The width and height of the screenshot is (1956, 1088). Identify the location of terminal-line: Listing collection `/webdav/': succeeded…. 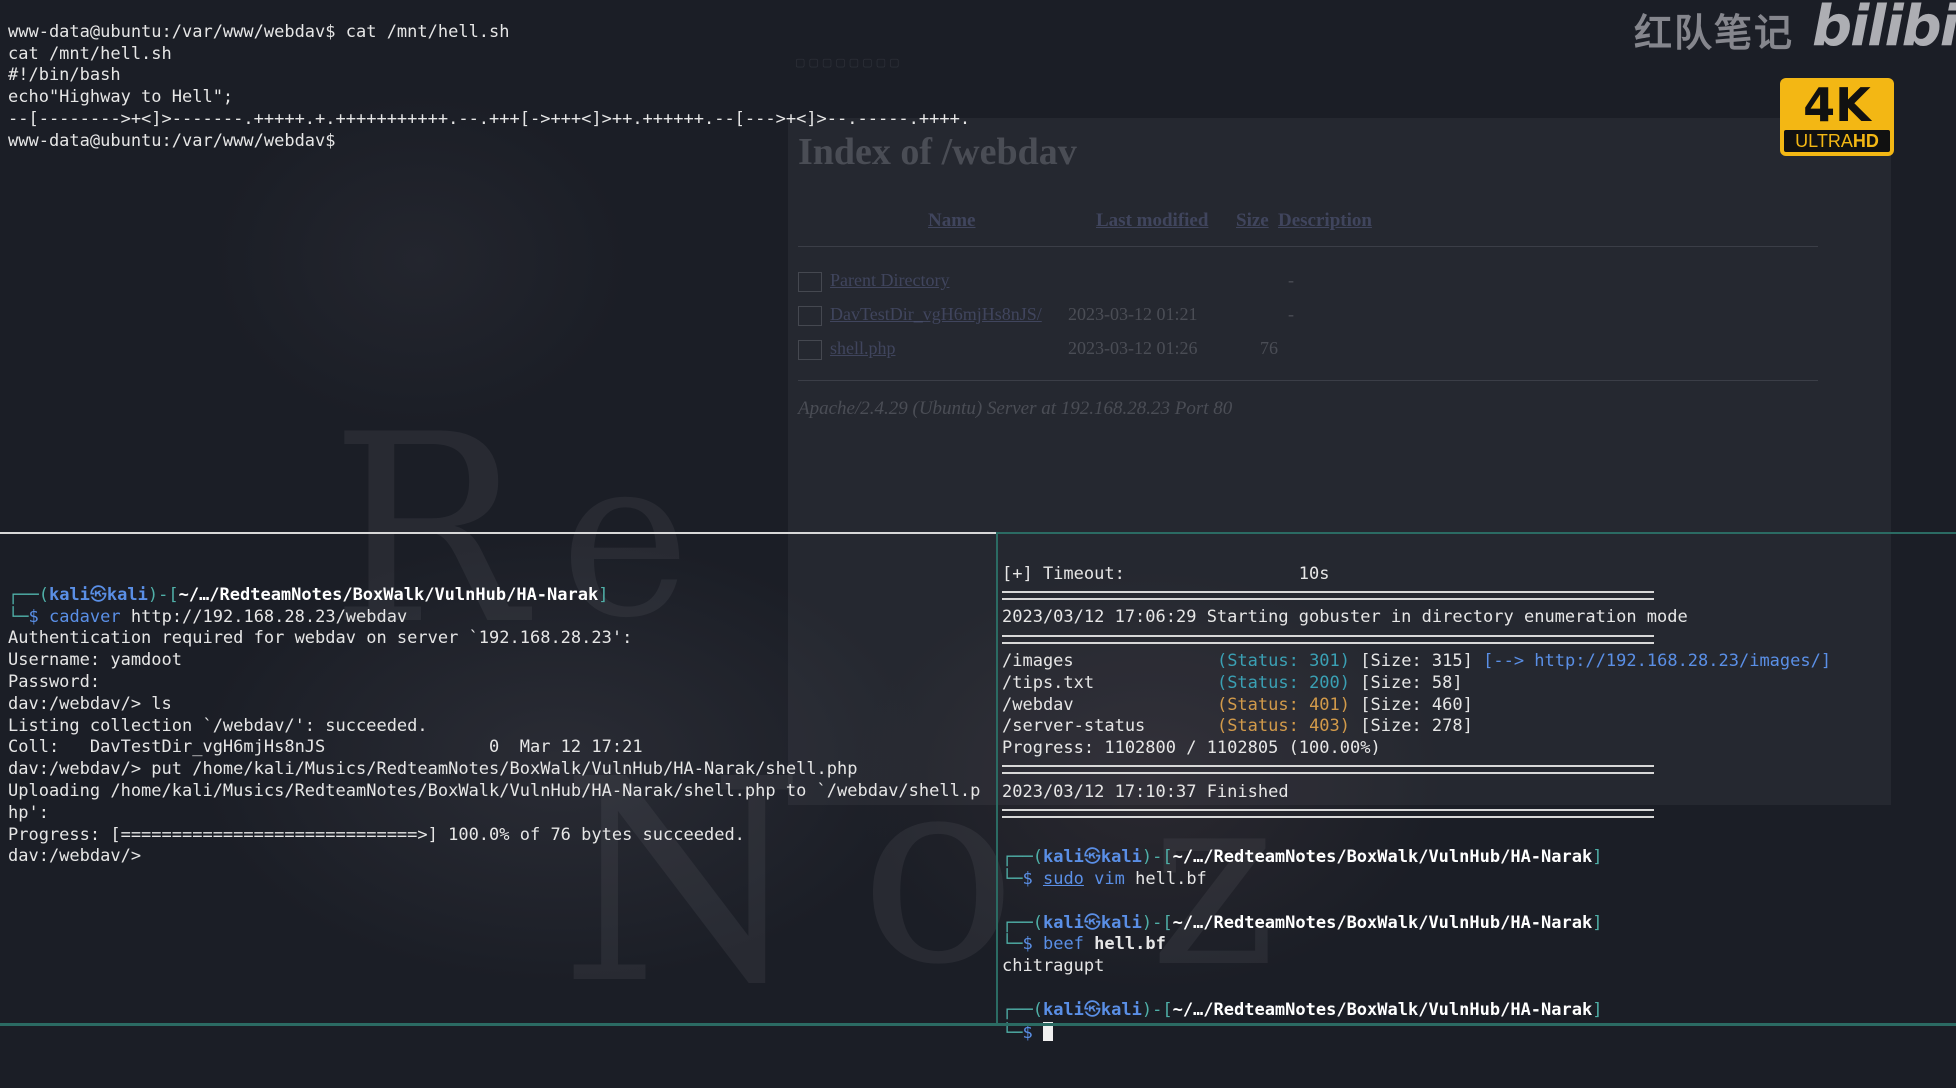
(218, 725).